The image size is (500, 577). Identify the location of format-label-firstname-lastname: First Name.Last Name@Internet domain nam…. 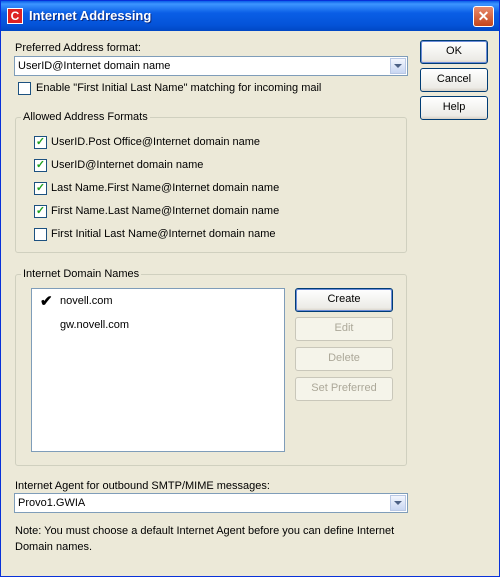
(165, 211).